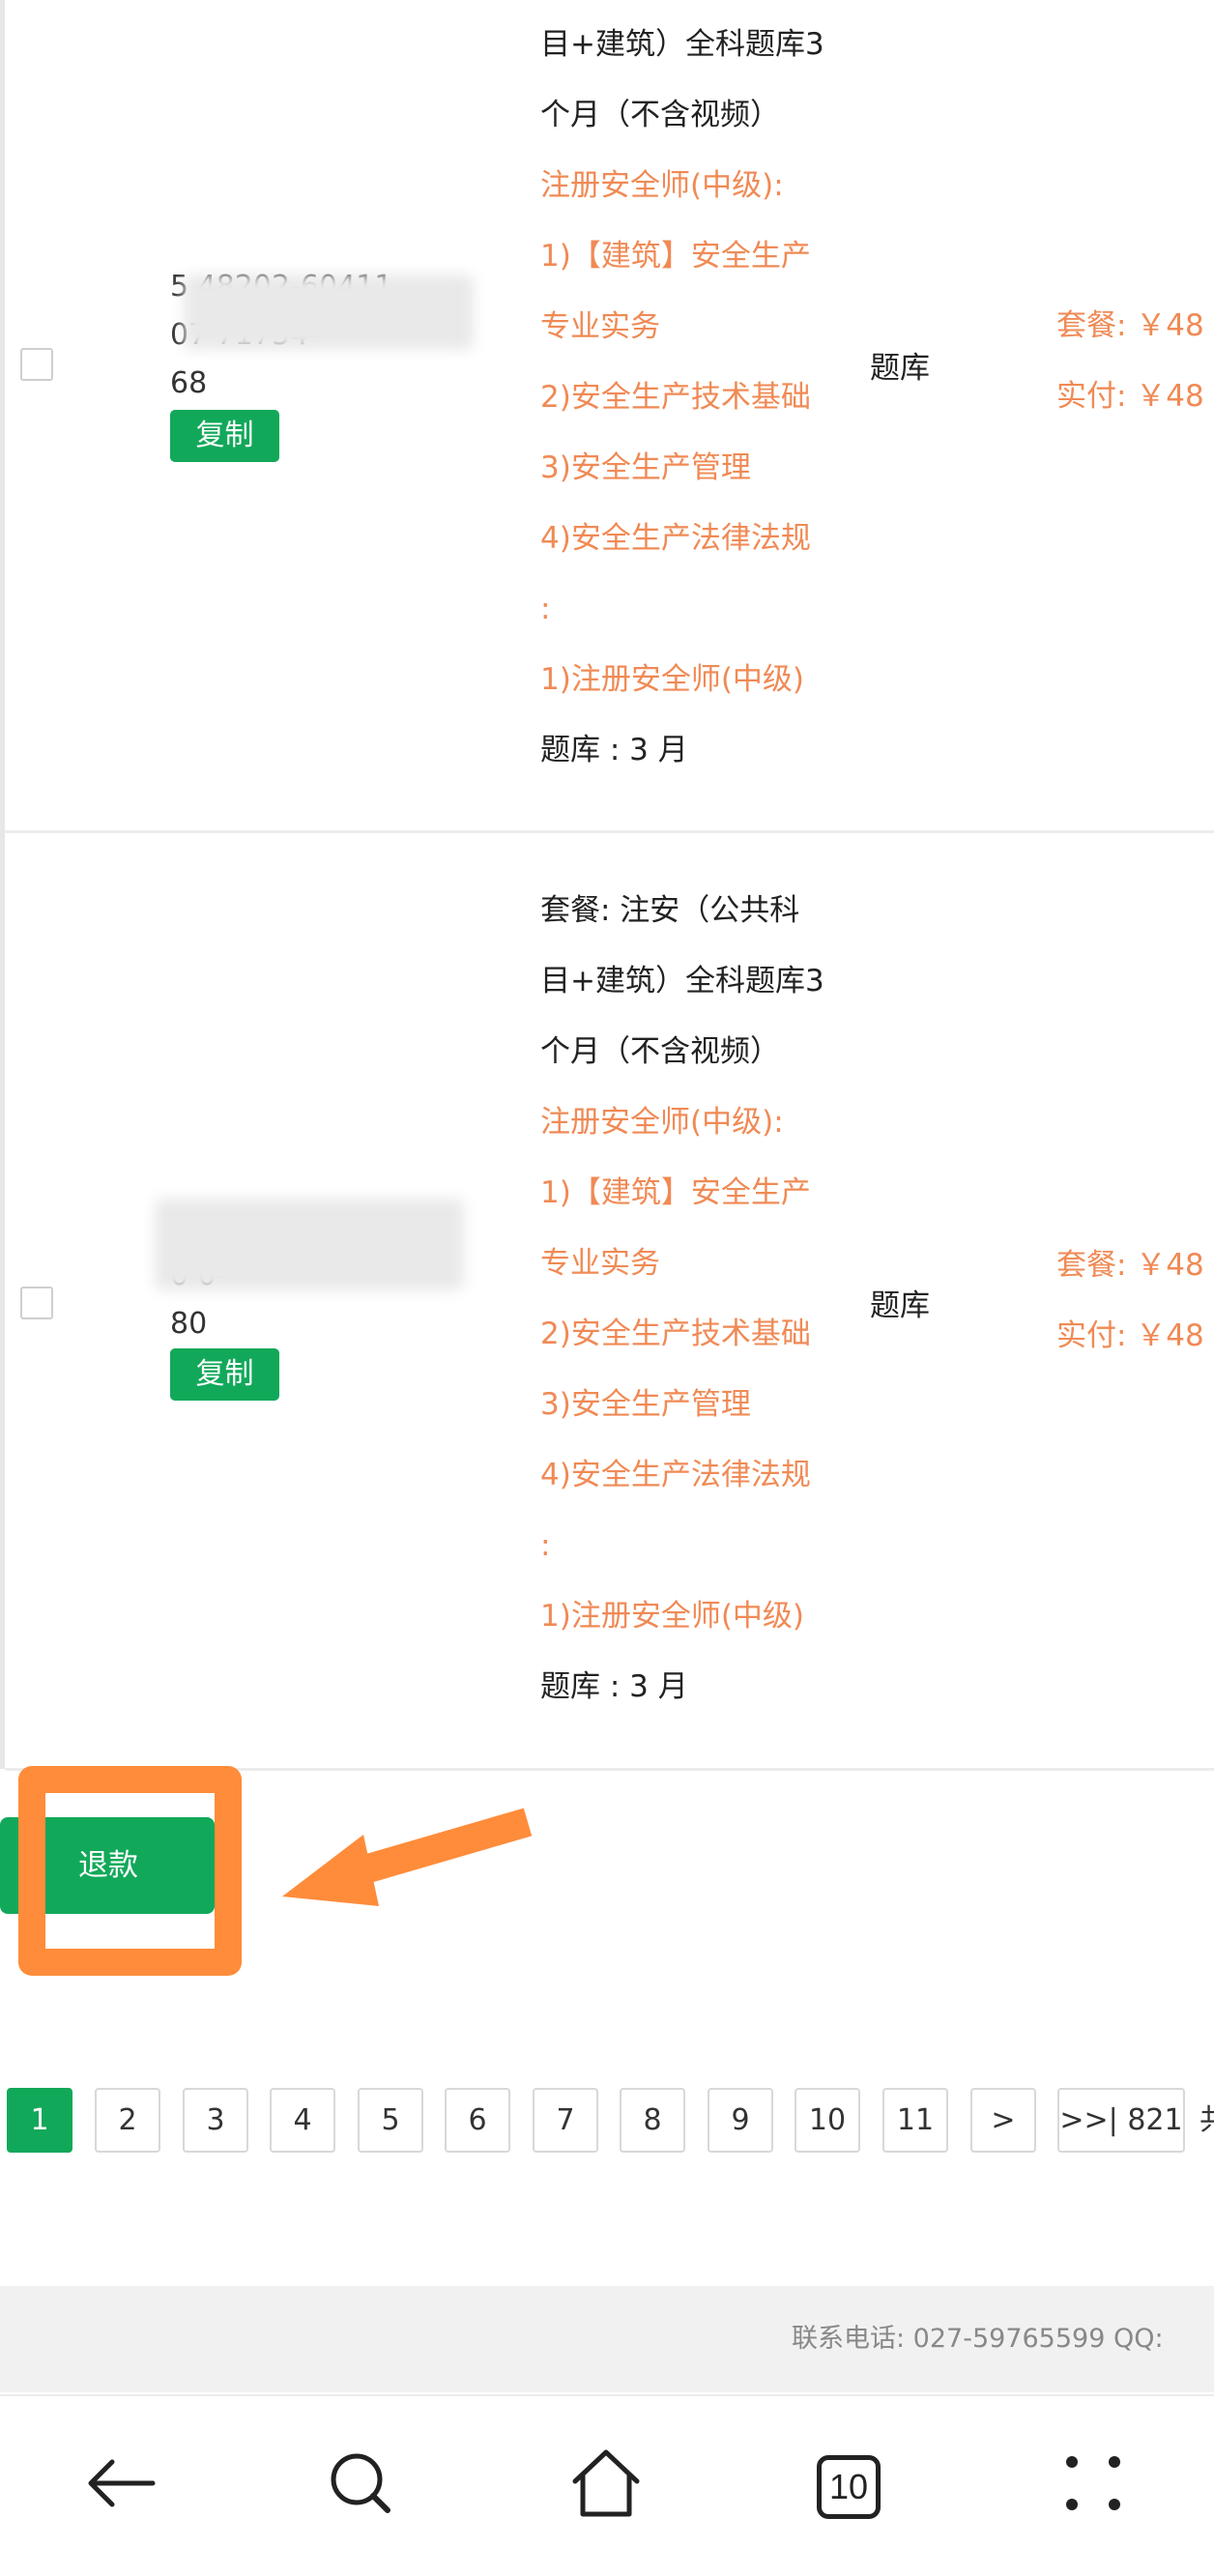 The image size is (1214, 2576). I want to click on page-10-button: 10, so click(827, 2120).